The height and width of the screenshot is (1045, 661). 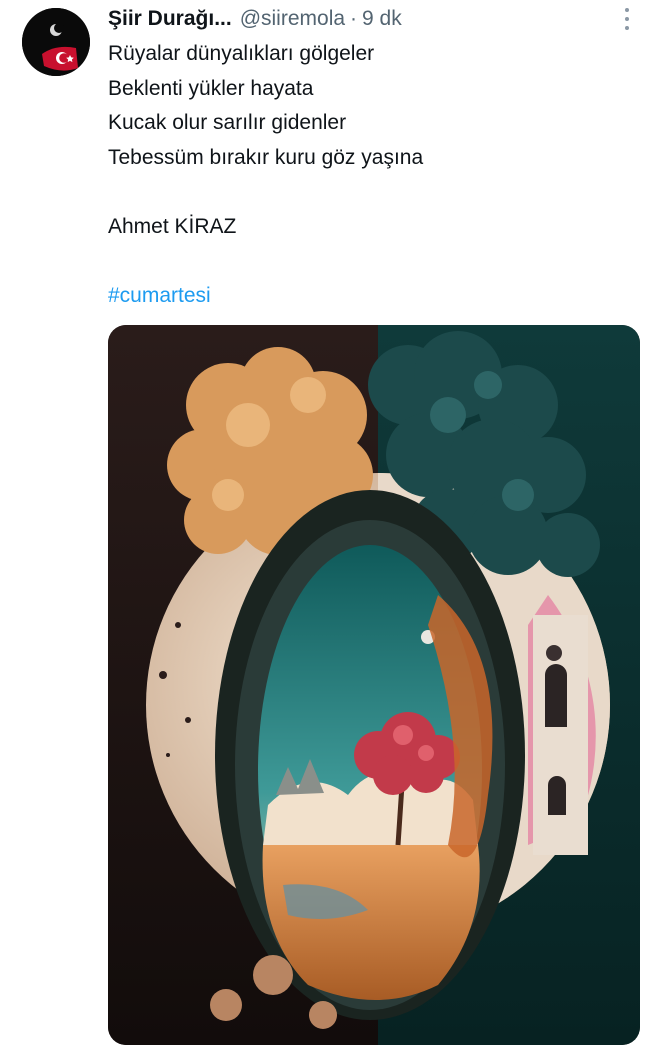 I want to click on more-vertical-icon, so click(x=627, y=19).